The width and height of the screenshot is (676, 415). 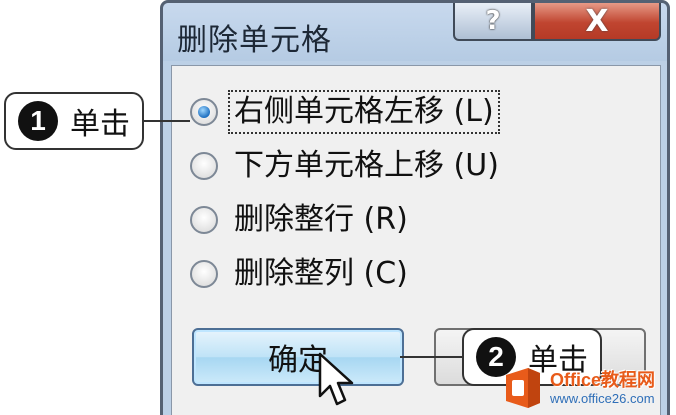 I want to click on callout-1: 1 单击, so click(x=74, y=121).